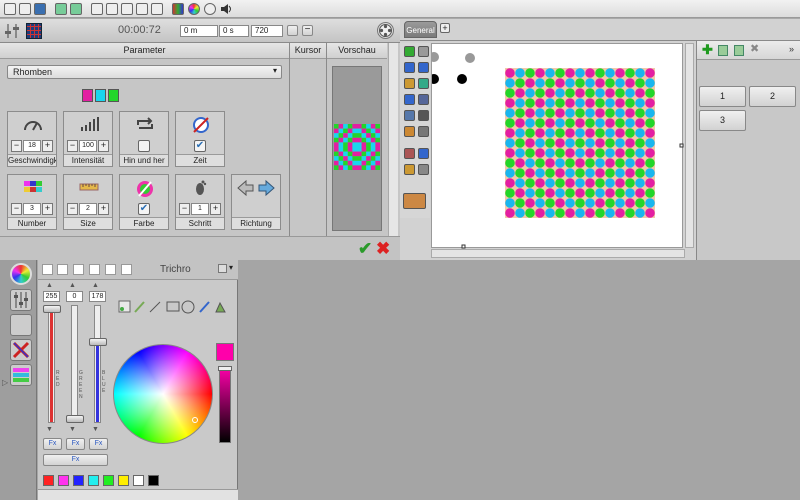 This screenshot has width=800, height=500. What do you see at coordinates (267, 31) in the screenshot?
I see `frames-field: 720` at bounding box center [267, 31].